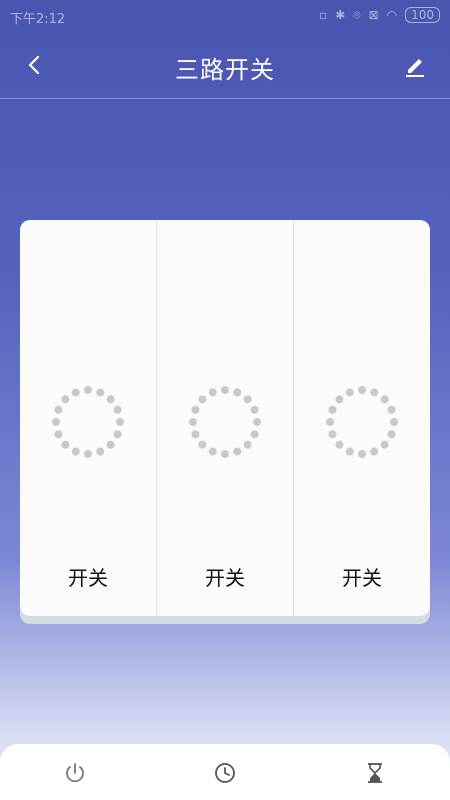 This screenshot has width=450, height=800. Describe the element at coordinates (392, 15) in the screenshot. I see `wifi-icon: ◠` at that location.